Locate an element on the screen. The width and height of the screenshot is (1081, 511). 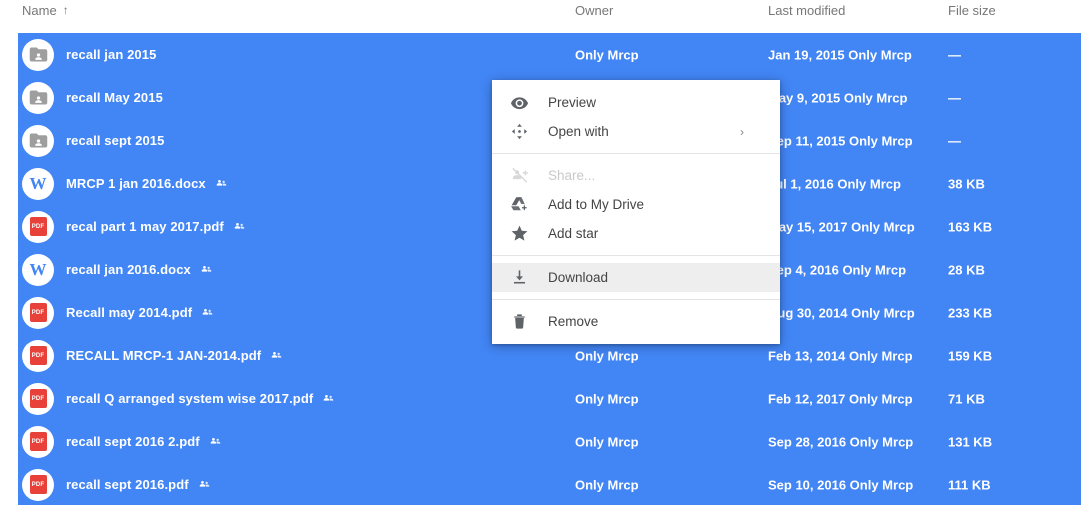
file-size-cell: 28 KB is located at coordinates (966, 269).